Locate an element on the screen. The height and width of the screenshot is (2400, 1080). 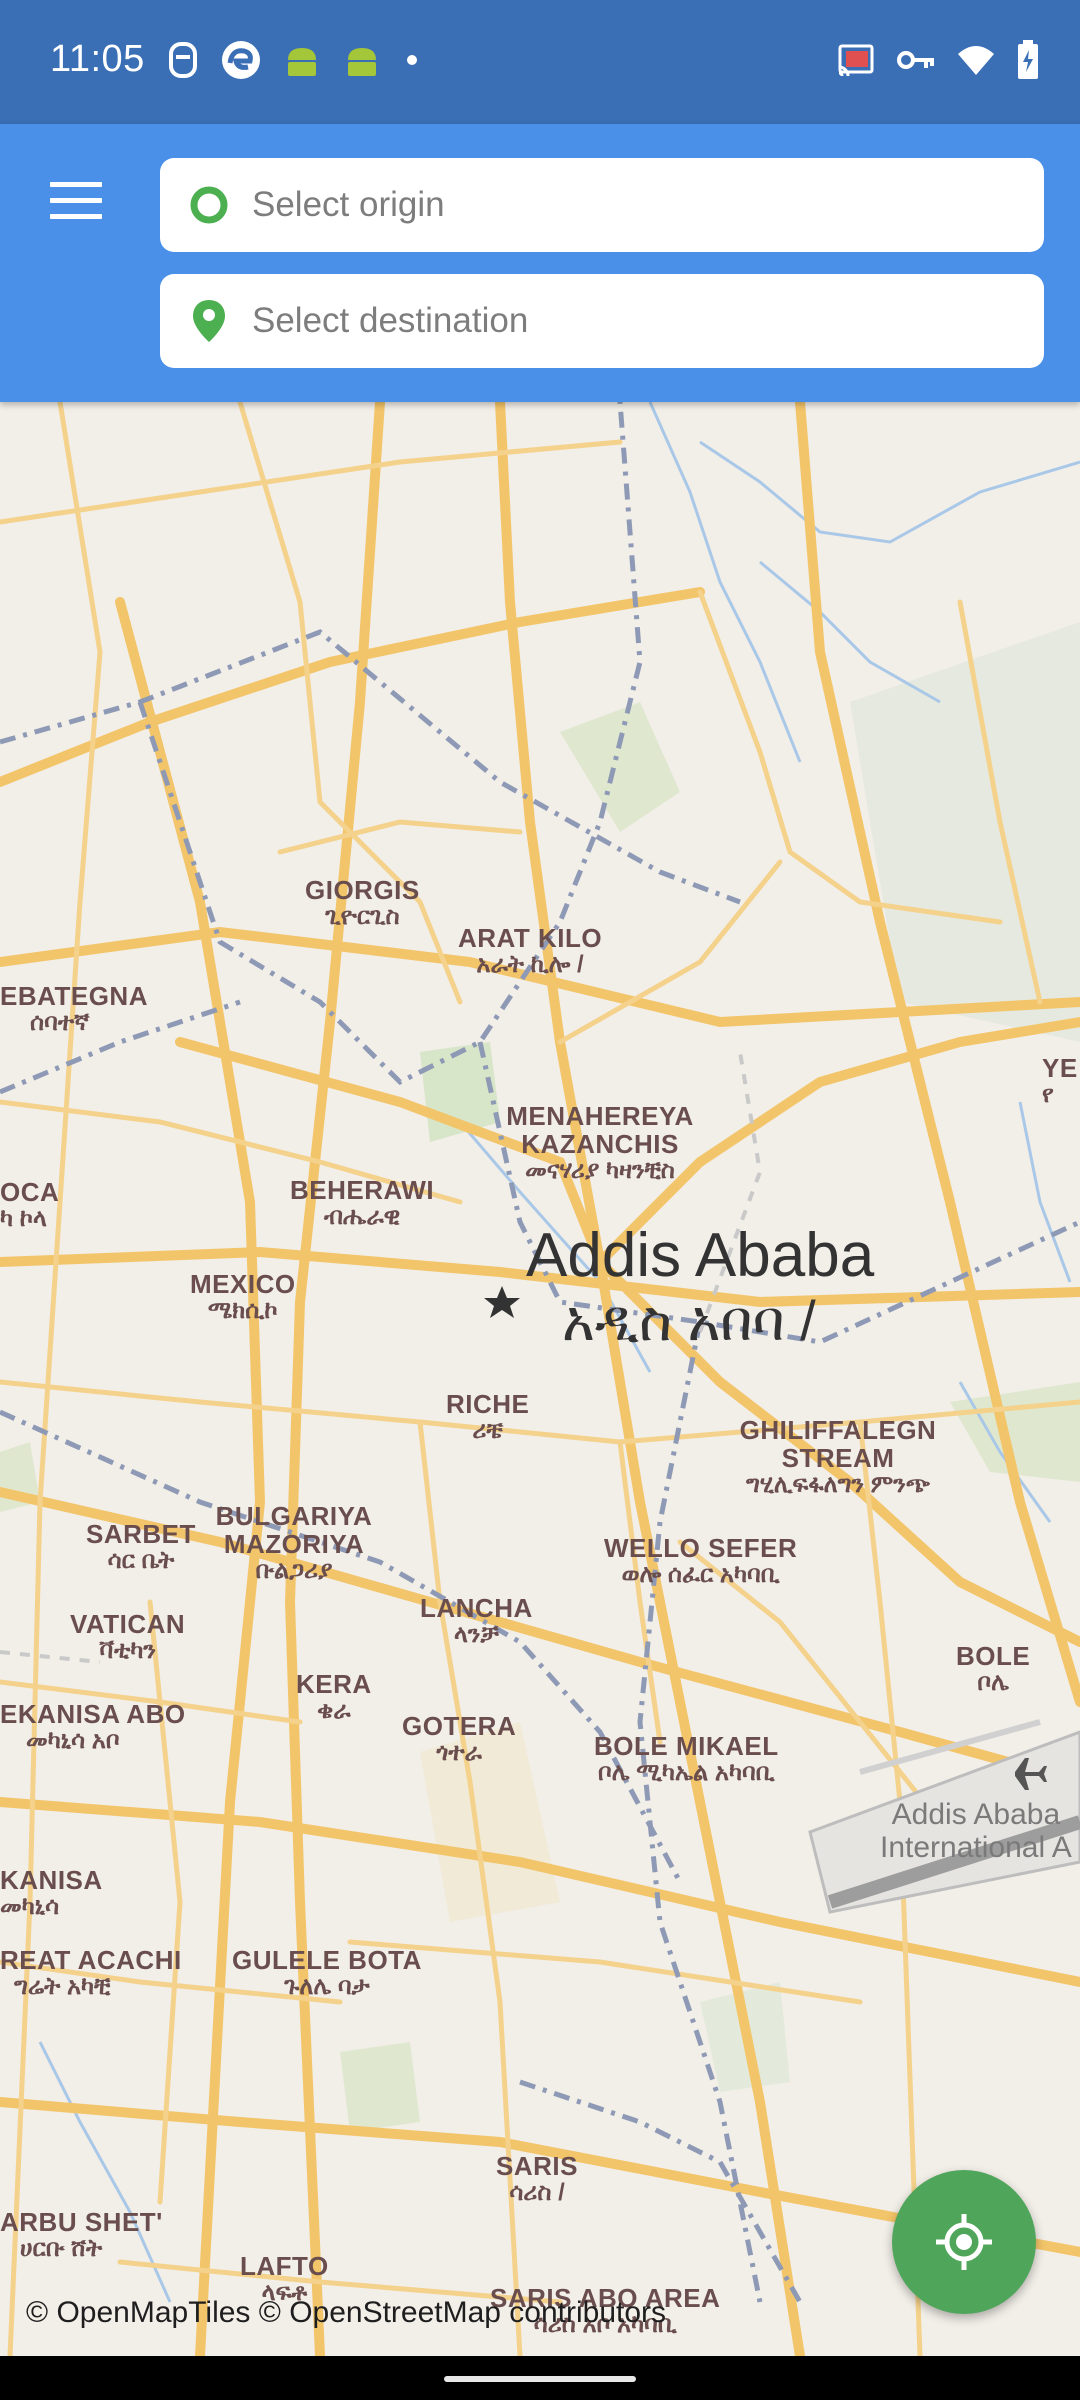
status-right-icons is located at coordinates (938, 62).